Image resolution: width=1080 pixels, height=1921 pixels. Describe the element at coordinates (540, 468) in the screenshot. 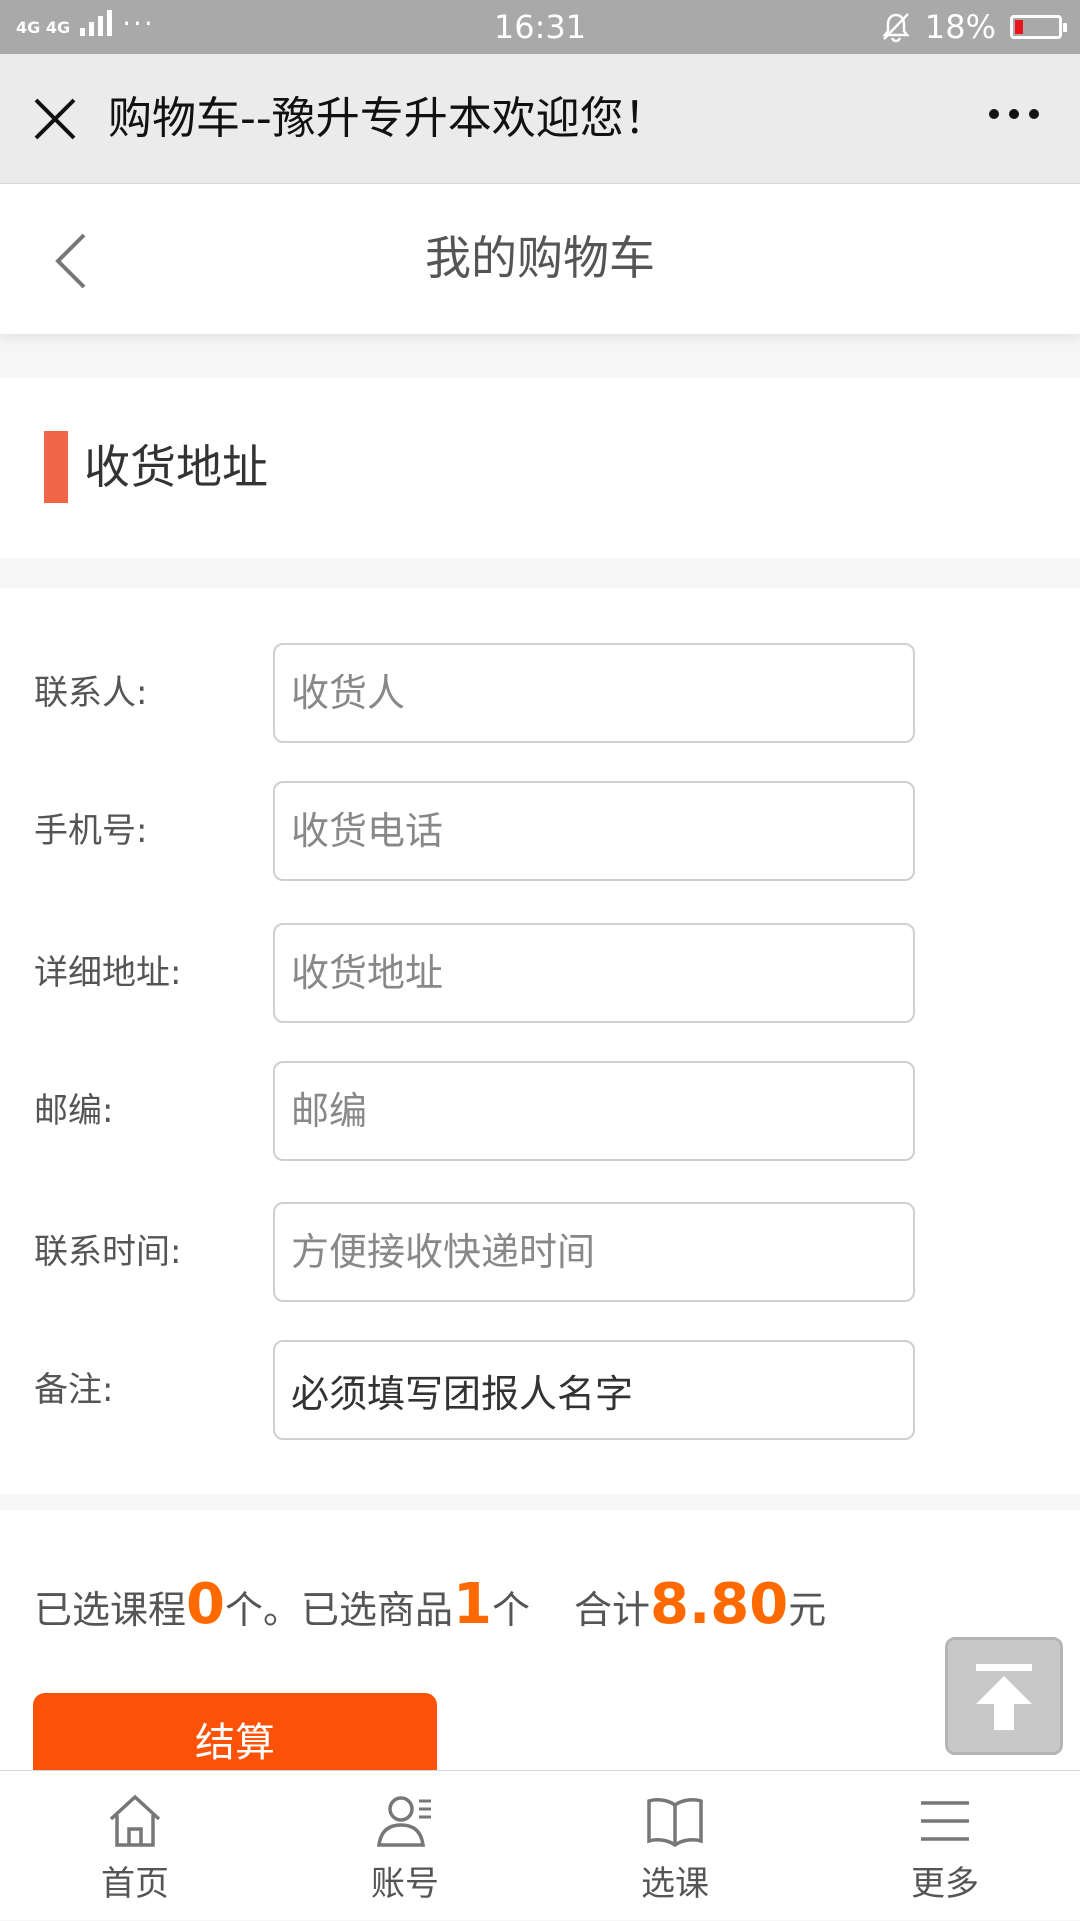

I see `shipping-address-section: 收货地址` at that location.